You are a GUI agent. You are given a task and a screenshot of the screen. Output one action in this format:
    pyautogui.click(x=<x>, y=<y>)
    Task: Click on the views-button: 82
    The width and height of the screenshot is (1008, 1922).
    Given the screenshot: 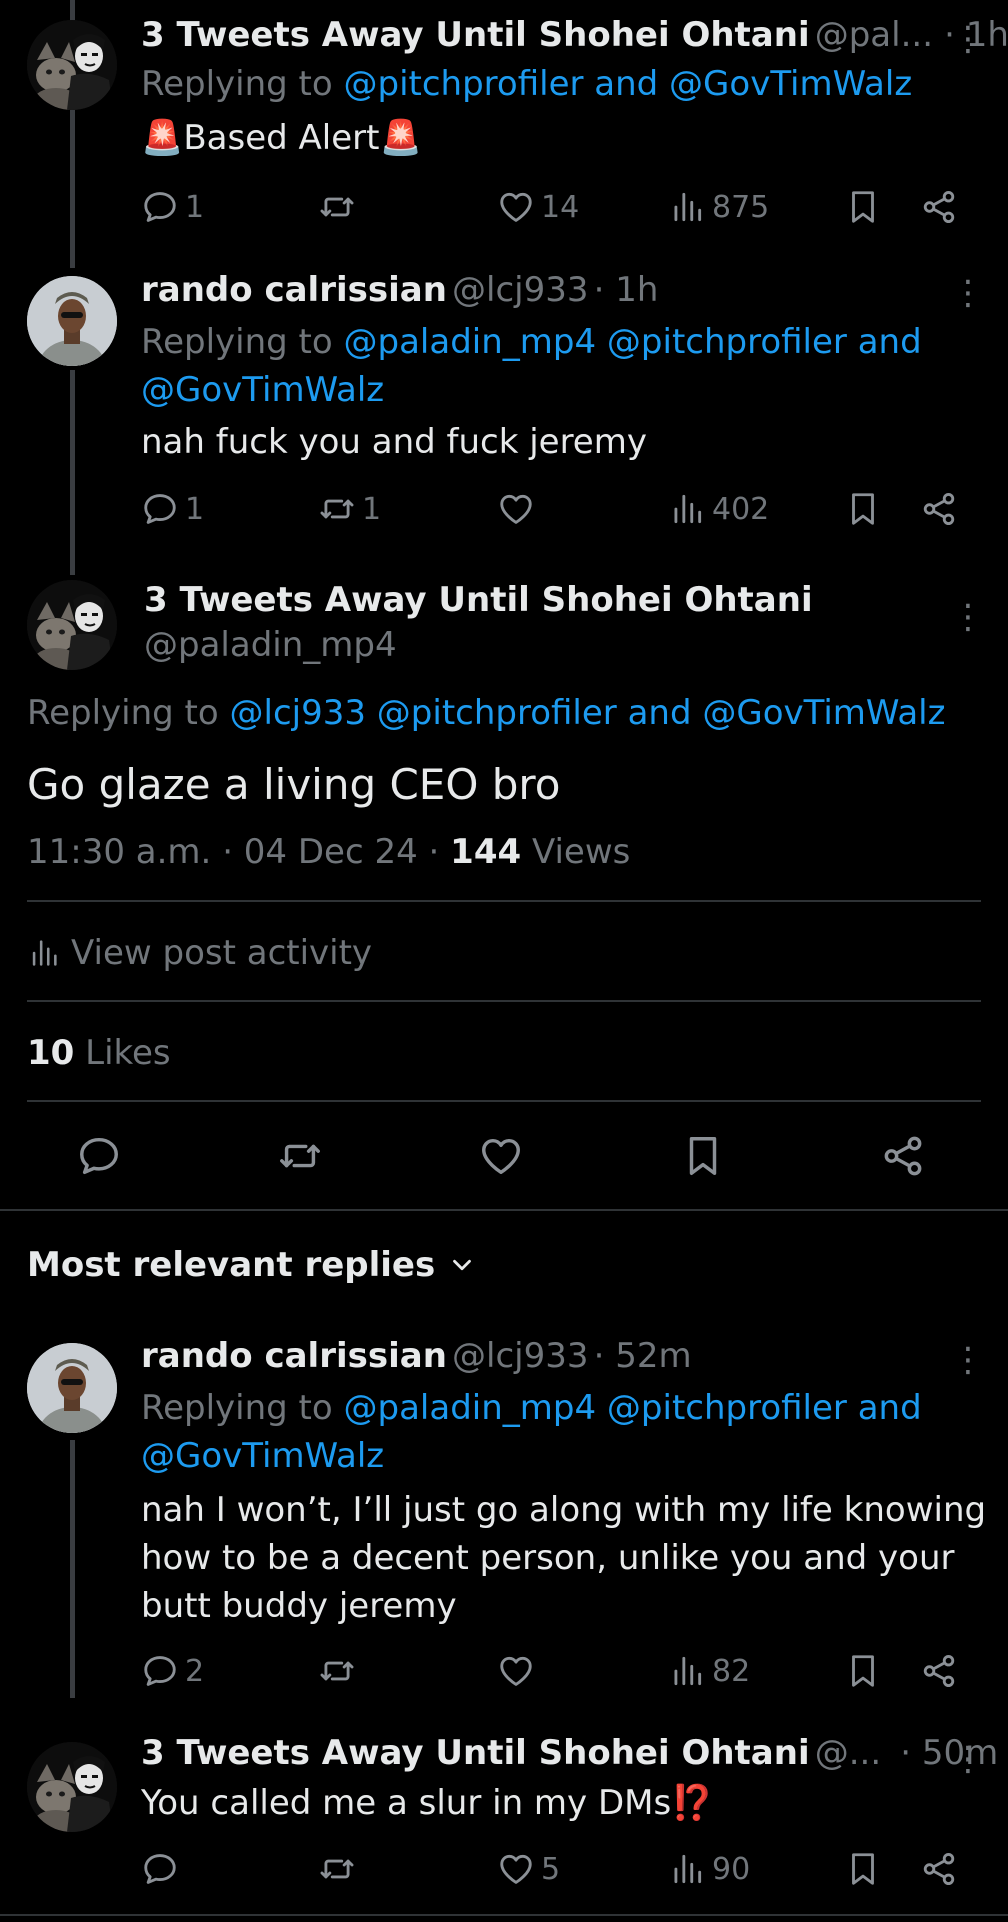 What is the action you would take?
    pyautogui.click(x=709, y=1671)
    